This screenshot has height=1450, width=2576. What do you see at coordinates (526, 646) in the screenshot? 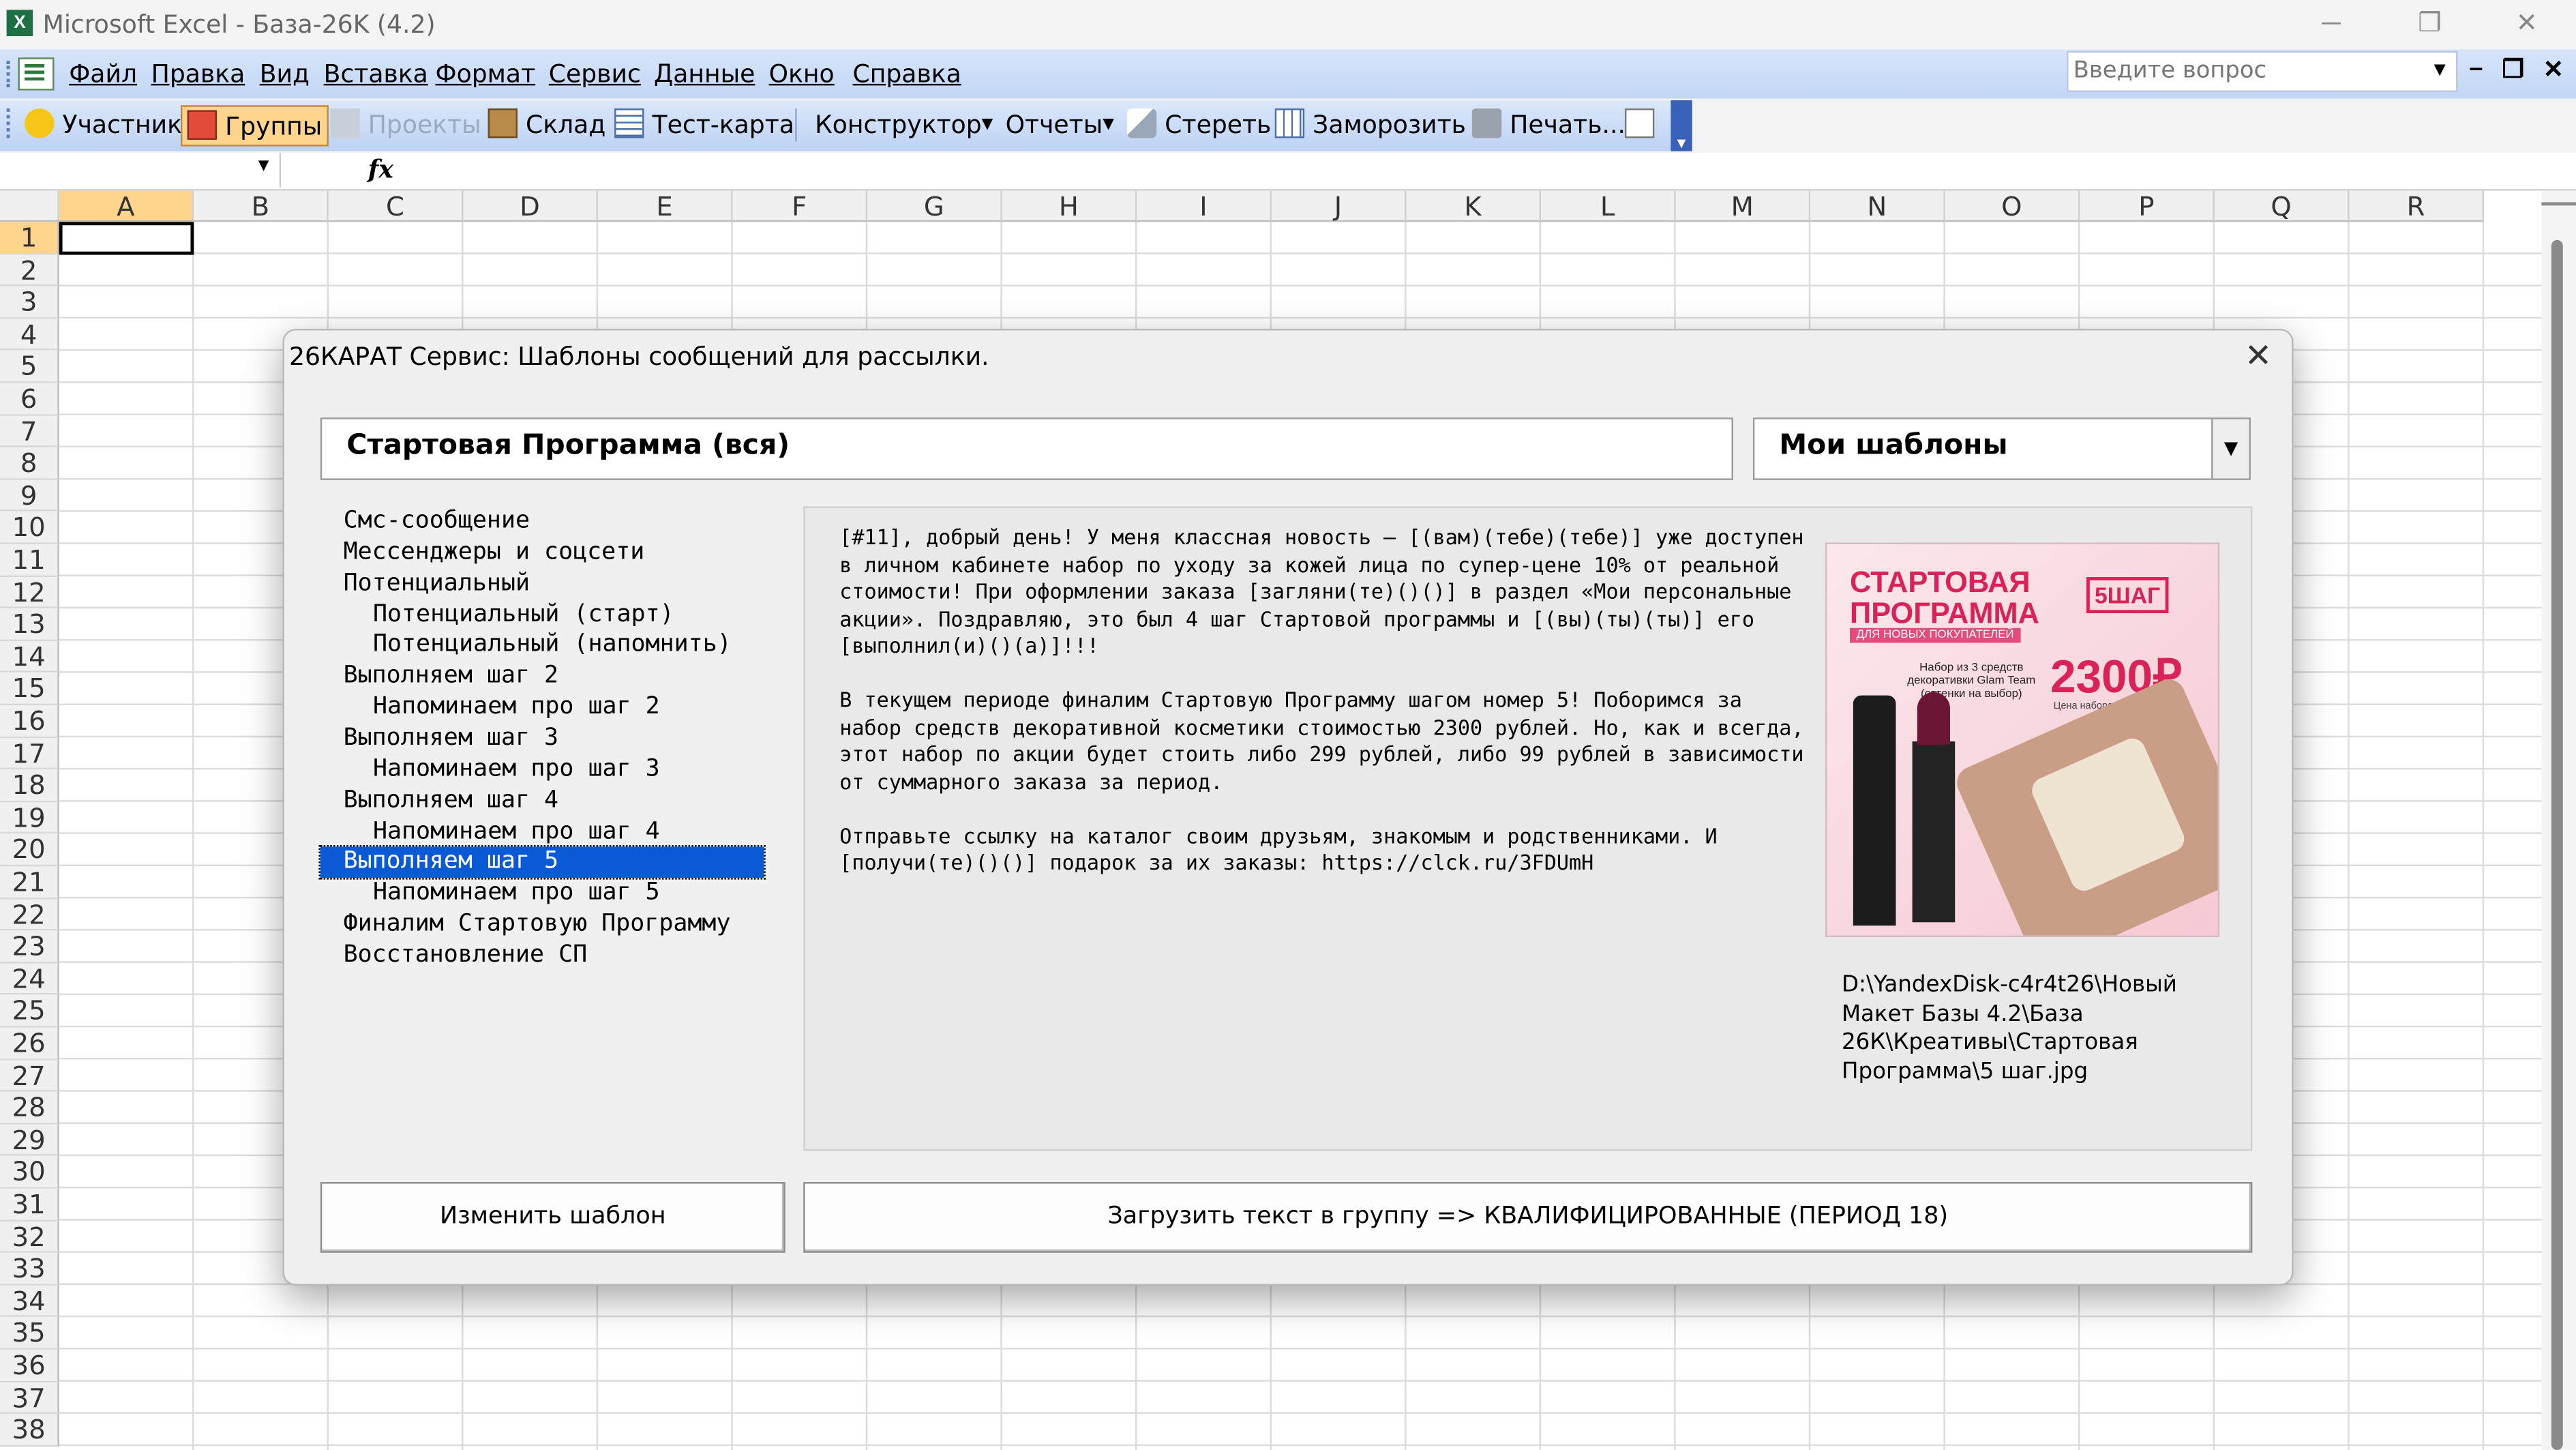
I see `tree-item: Потенциальный (напомнить)` at bounding box center [526, 646].